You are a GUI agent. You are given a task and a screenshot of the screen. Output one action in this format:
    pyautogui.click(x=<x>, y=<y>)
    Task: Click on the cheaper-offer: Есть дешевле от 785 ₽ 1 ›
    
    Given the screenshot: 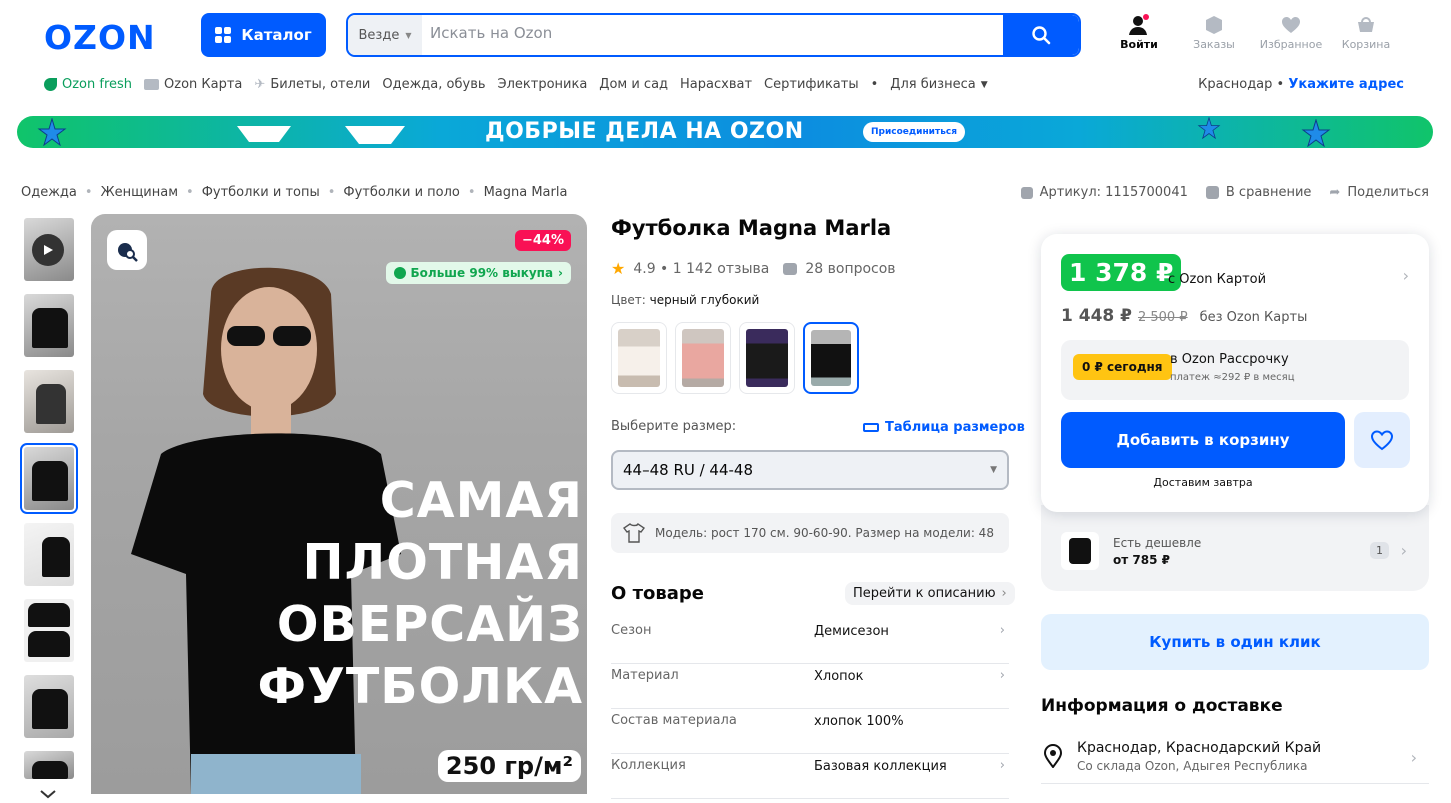 What is the action you would take?
    pyautogui.click(x=1235, y=548)
    